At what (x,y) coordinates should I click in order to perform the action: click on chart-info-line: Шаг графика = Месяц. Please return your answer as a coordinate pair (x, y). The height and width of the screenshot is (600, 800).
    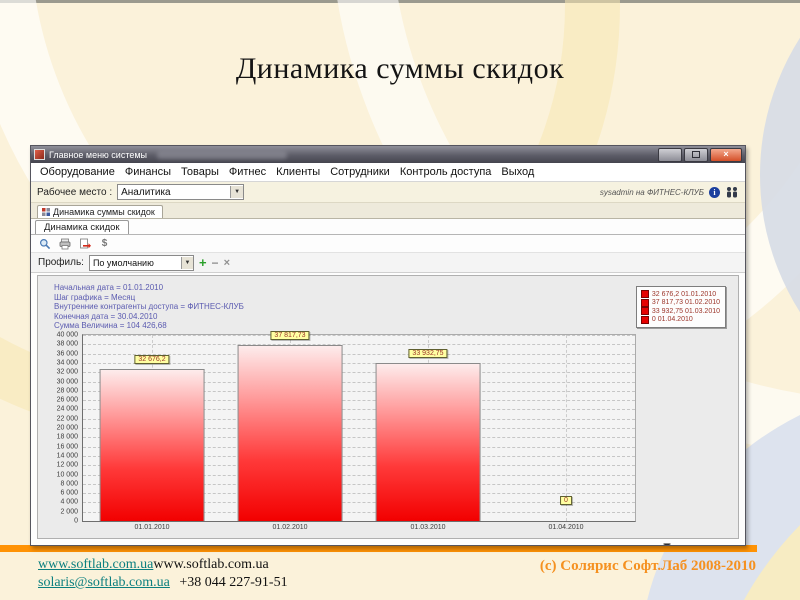
    Looking at the image, I should click on (95, 297).